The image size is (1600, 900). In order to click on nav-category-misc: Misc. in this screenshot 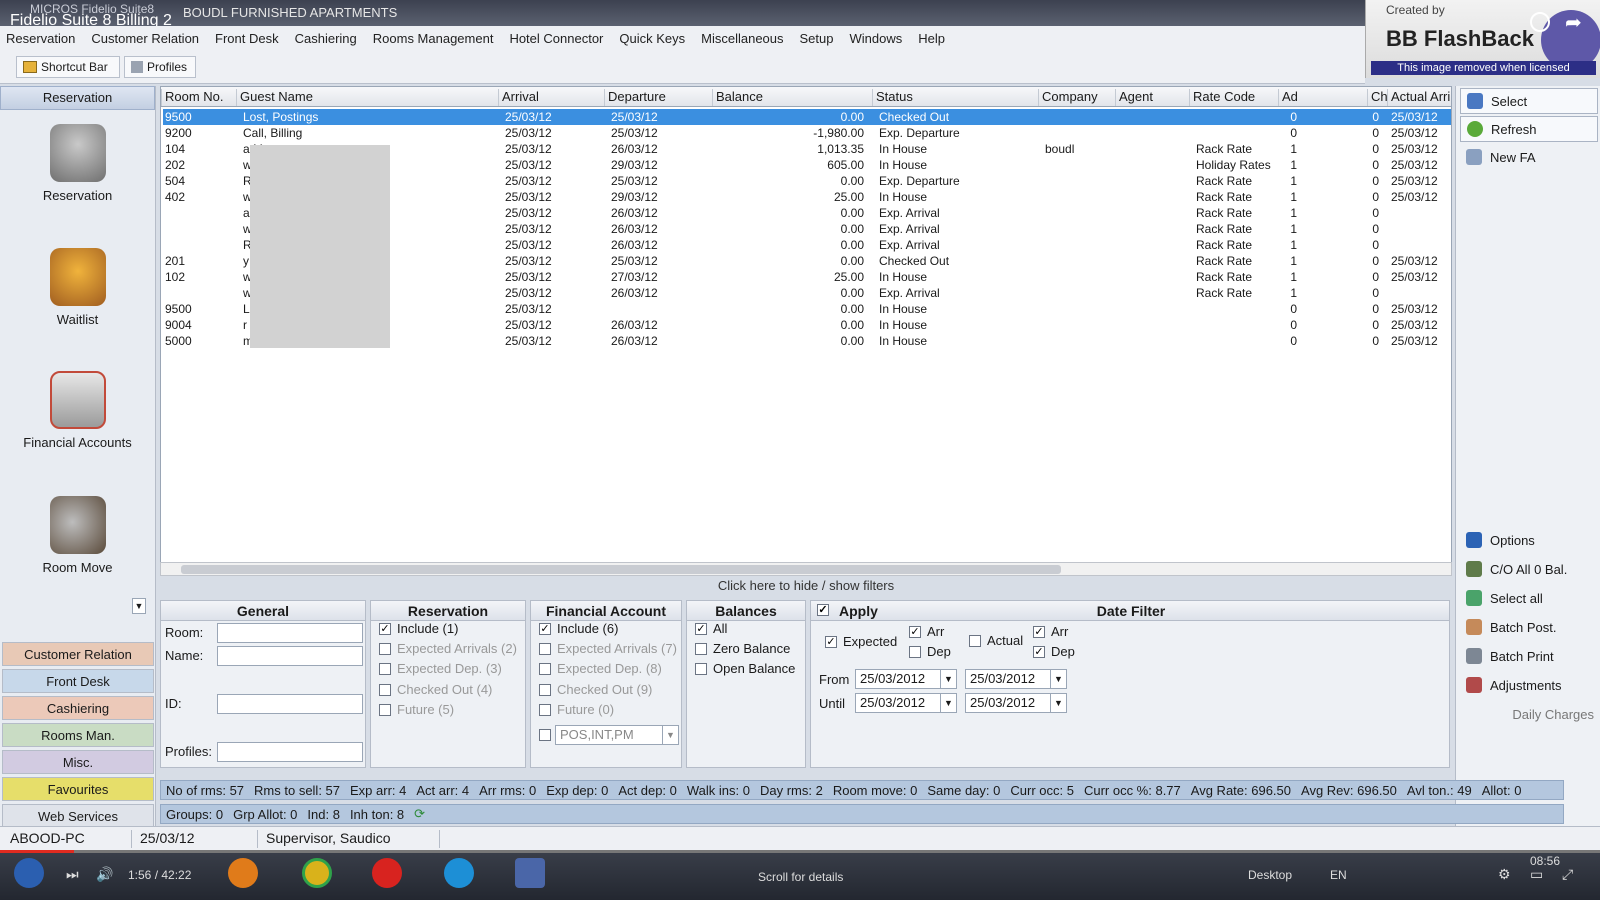, I will do `click(78, 762)`.